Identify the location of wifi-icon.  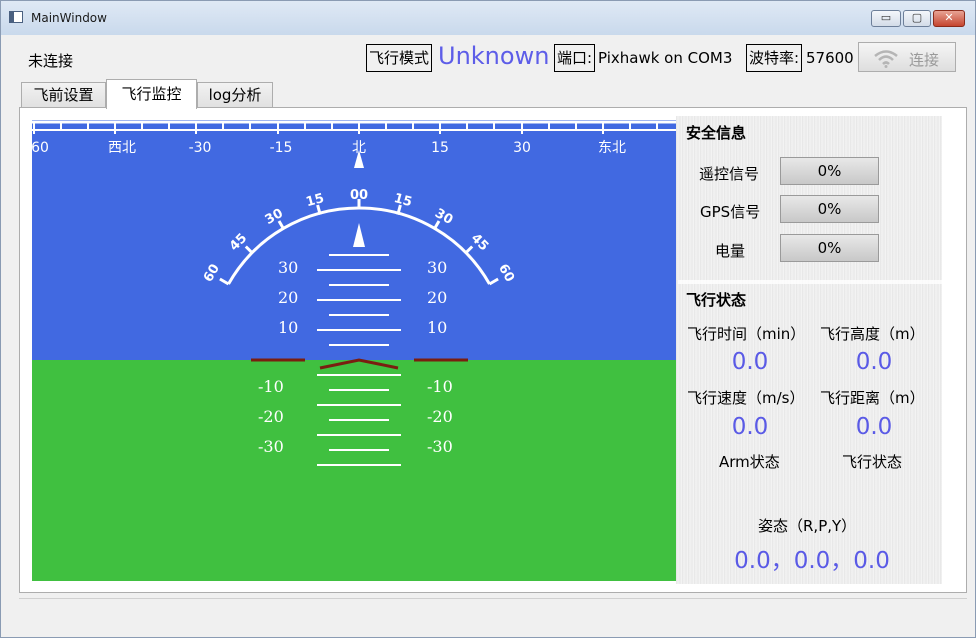
(886, 59).